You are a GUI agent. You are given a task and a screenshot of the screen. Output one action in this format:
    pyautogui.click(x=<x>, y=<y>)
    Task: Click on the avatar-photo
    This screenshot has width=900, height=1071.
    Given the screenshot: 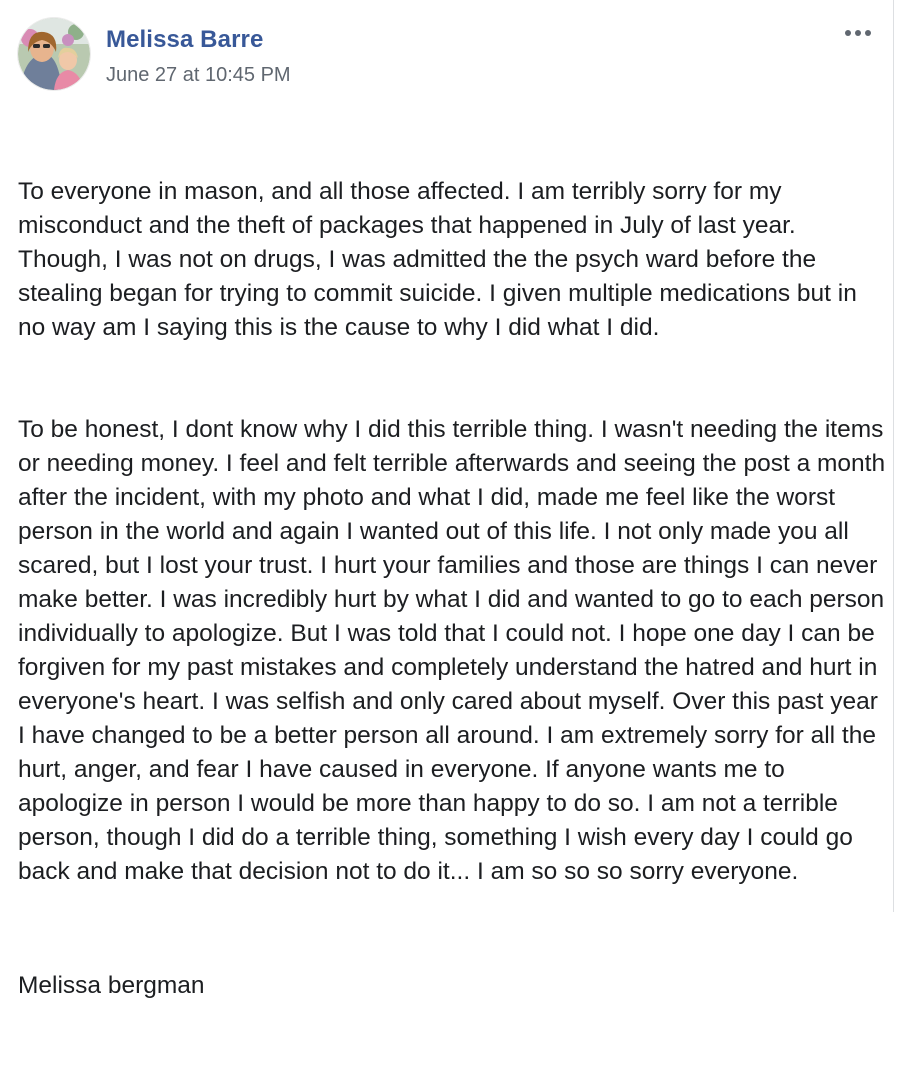 What is the action you would take?
    pyautogui.click(x=54, y=54)
    